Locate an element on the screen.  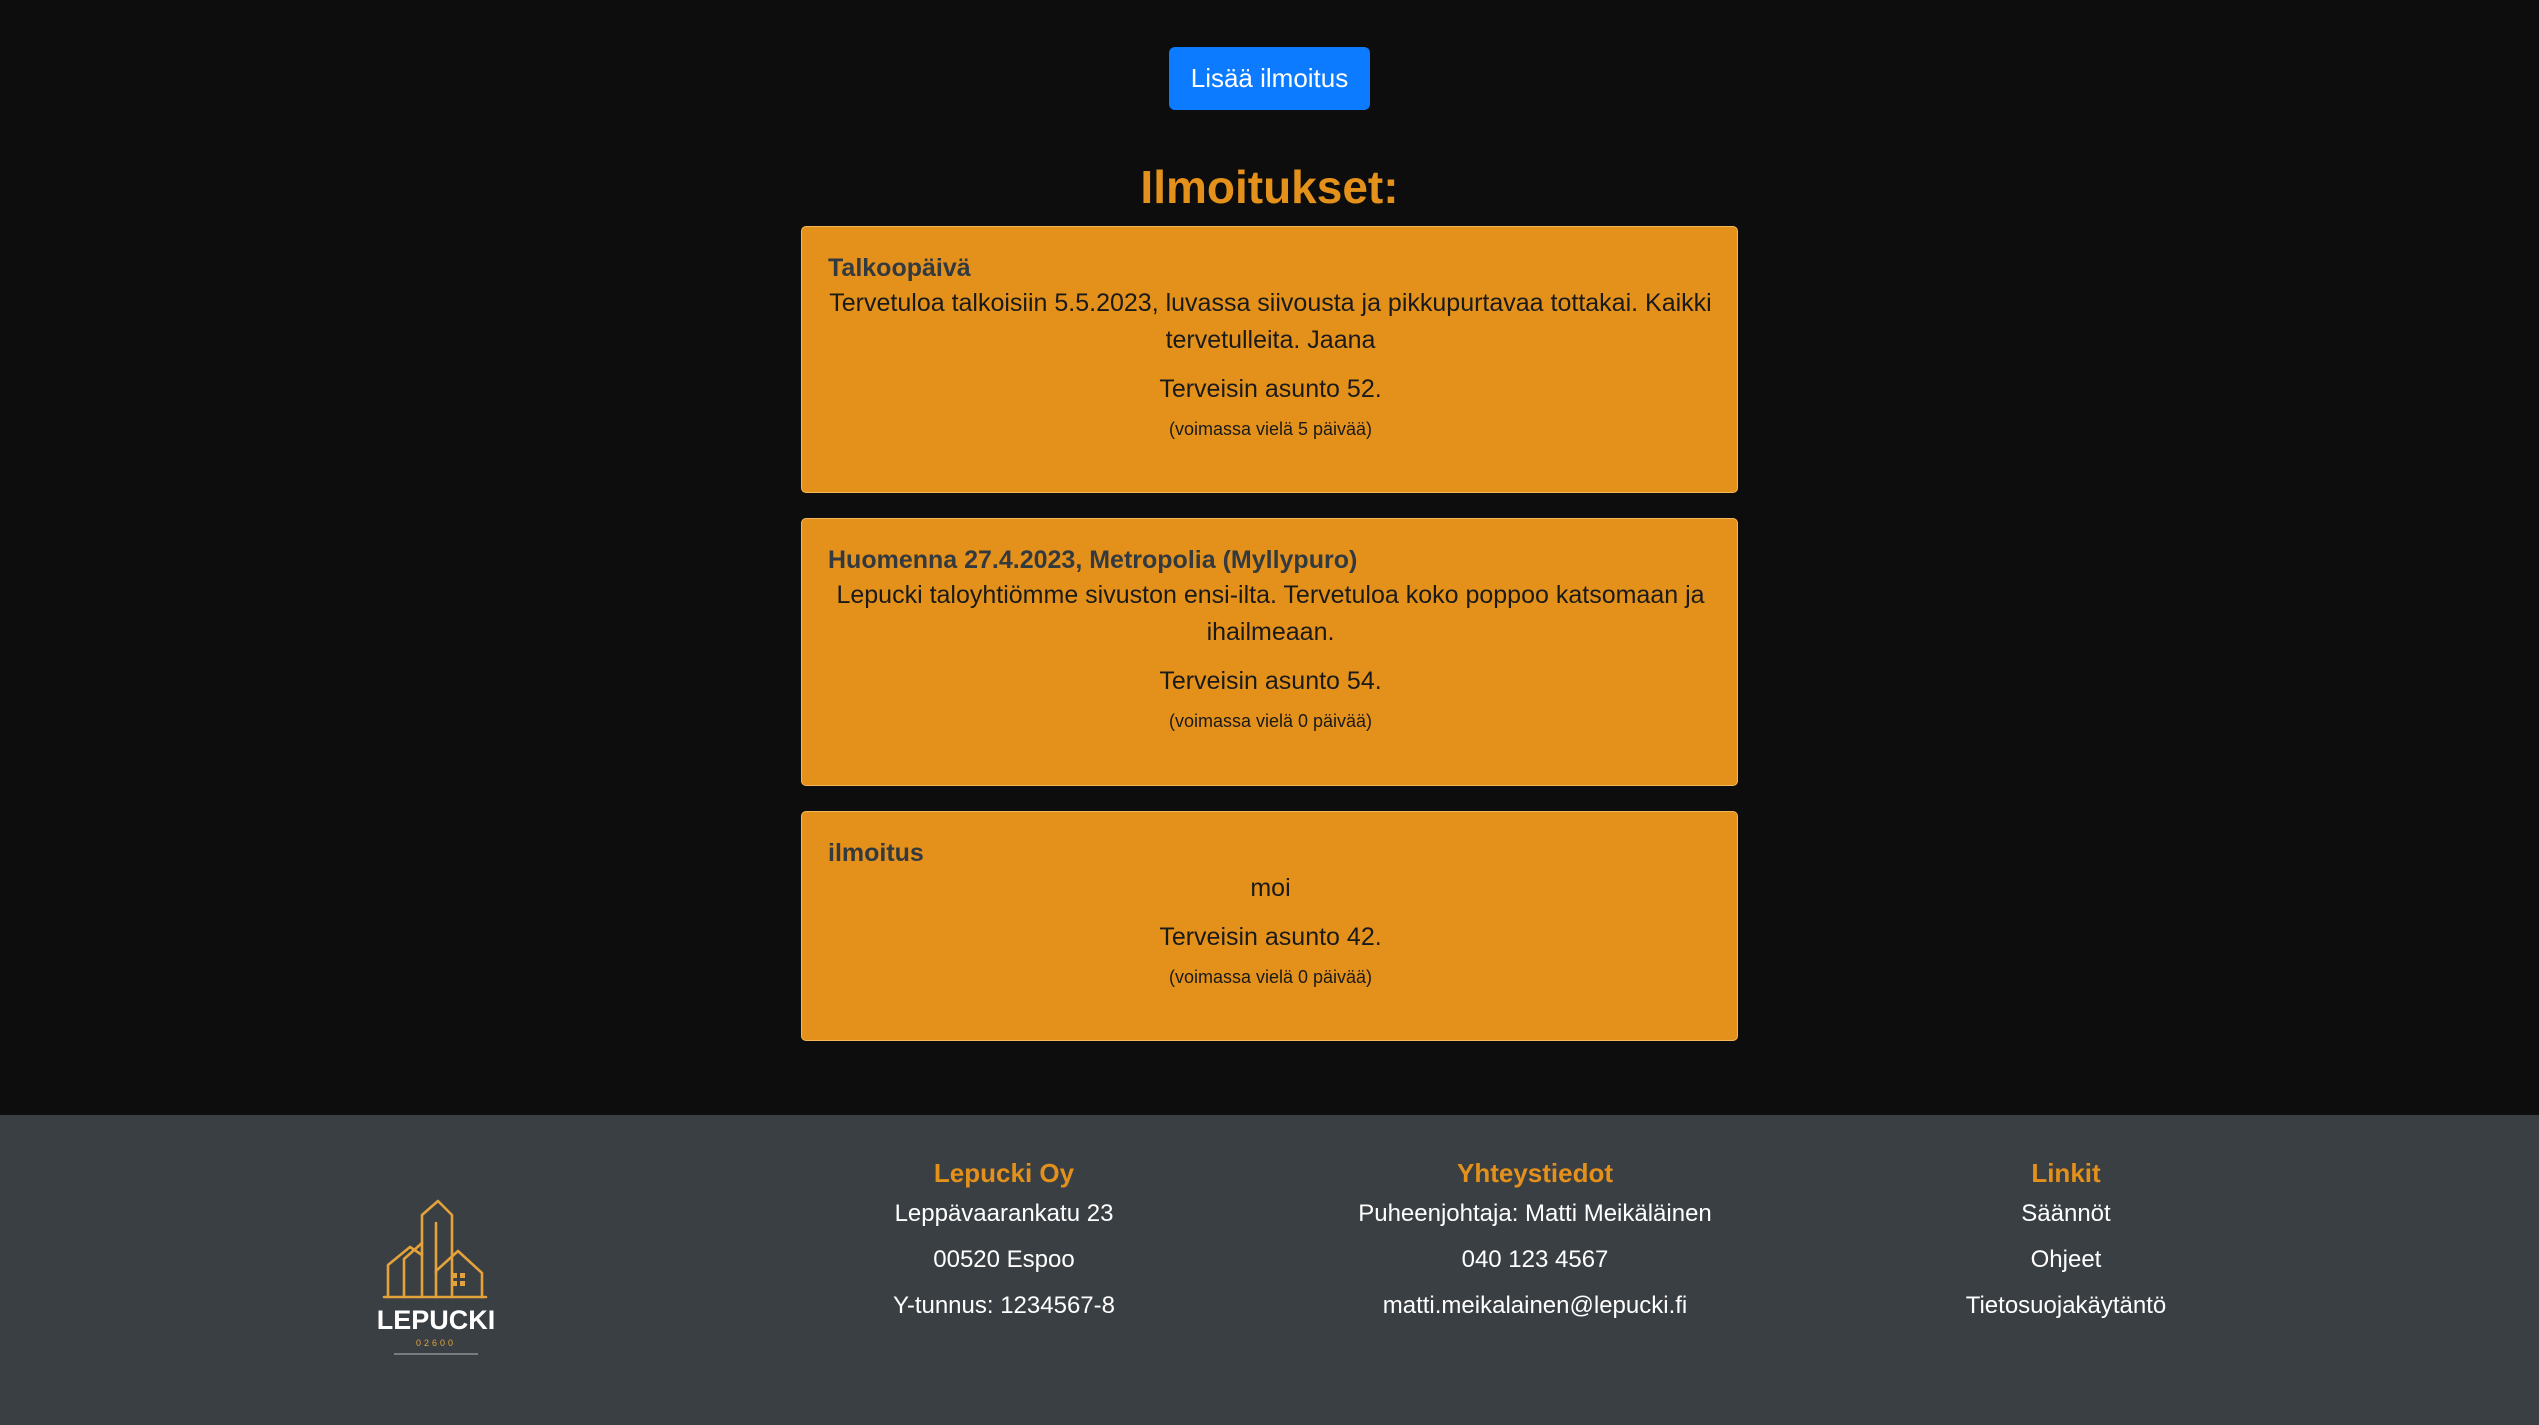
footer-address-street: Leppävaarankatu 23 is located at coordinates (1004, 1213).